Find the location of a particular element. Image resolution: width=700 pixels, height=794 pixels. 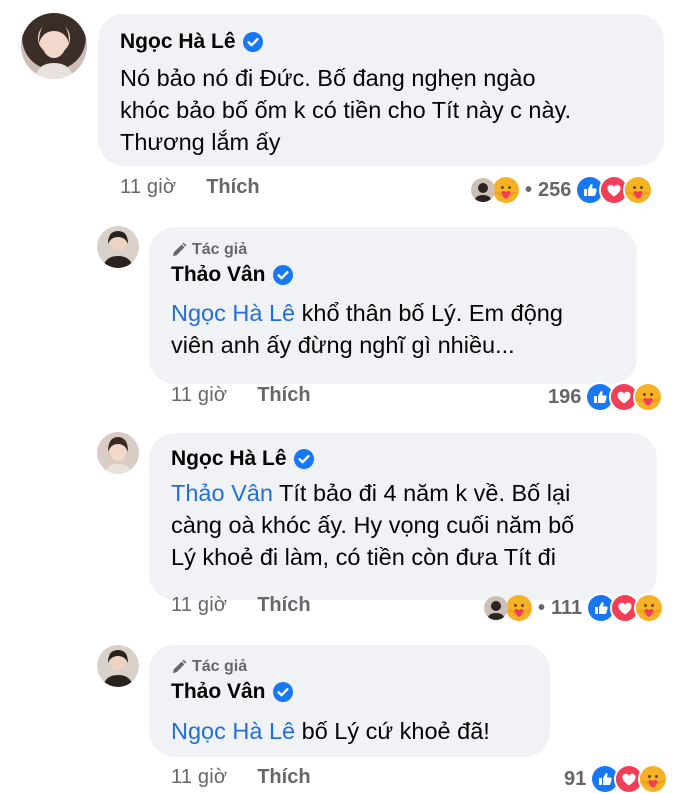

reaction-summary: • 256 is located at coordinates (562, 190).